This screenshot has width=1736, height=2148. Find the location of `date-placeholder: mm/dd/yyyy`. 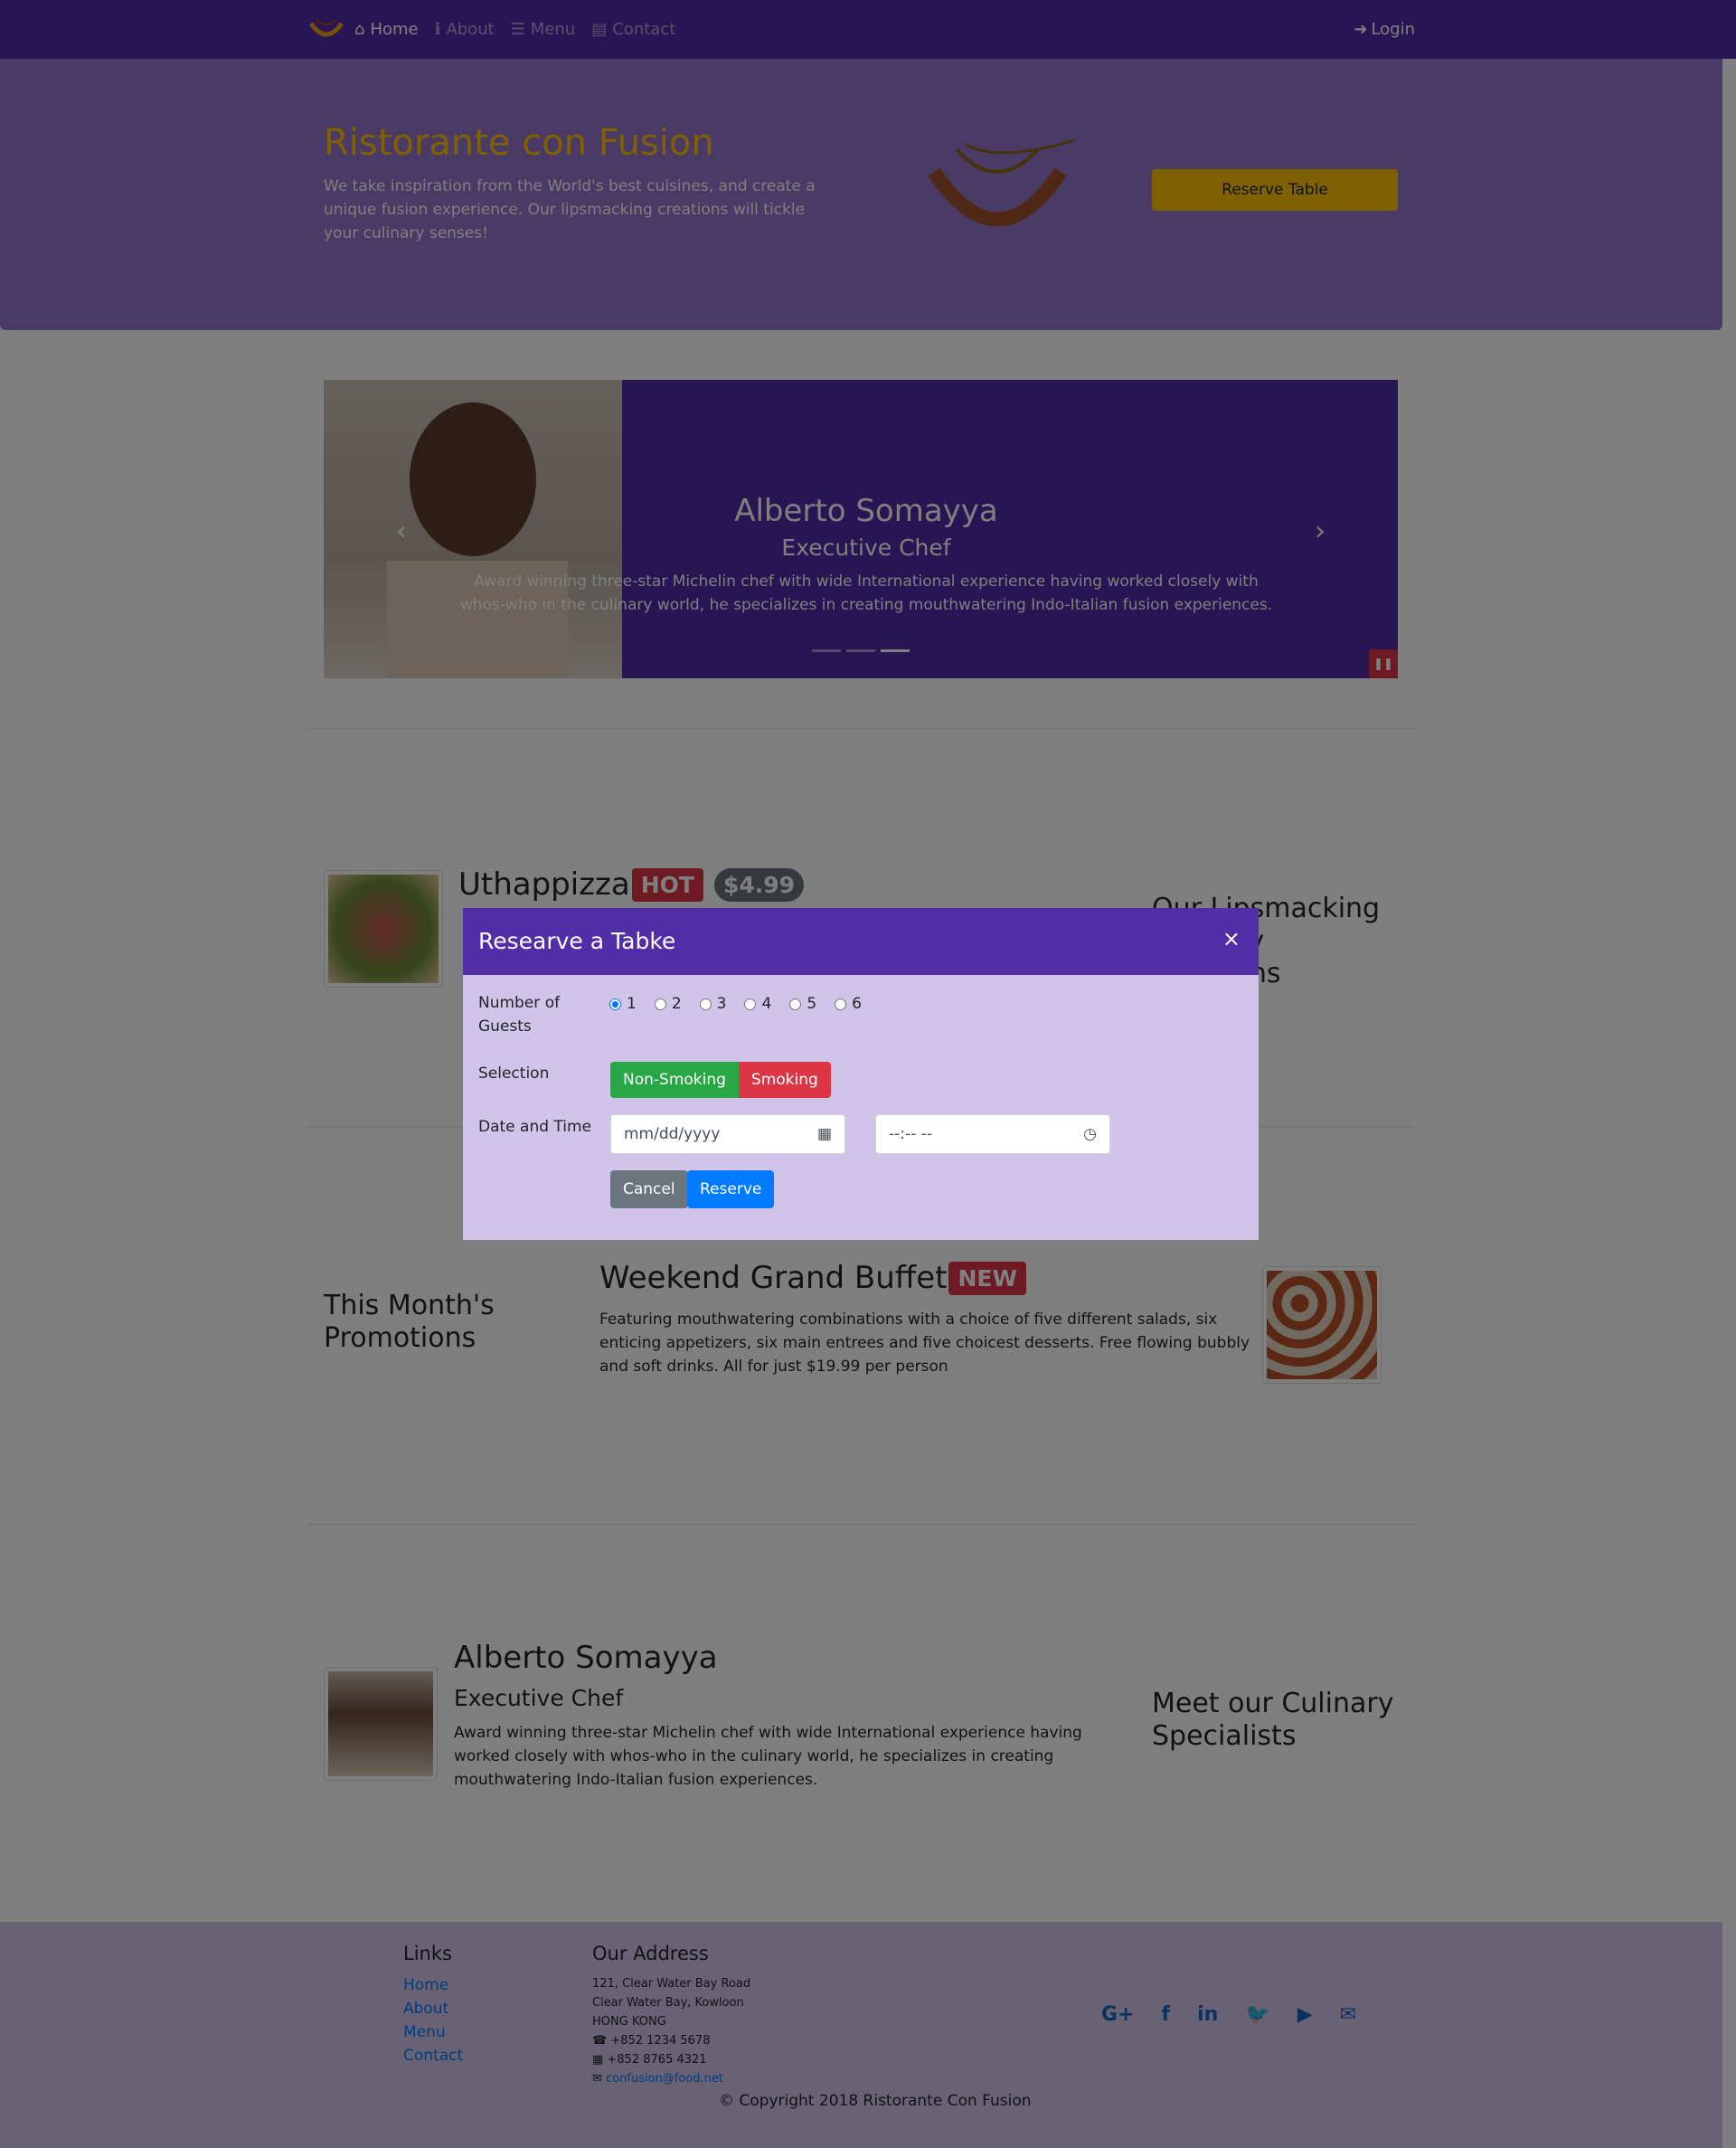

date-placeholder: mm/dd/yyyy is located at coordinates (673, 1134).